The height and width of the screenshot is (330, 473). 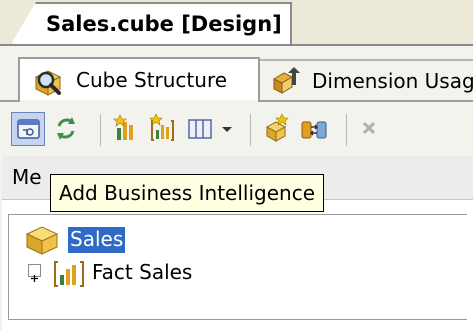 What do you see at coordinates (285, 83) in the screenshot?
I see `dimension-usage-icon` at bounding box center [285, 83].